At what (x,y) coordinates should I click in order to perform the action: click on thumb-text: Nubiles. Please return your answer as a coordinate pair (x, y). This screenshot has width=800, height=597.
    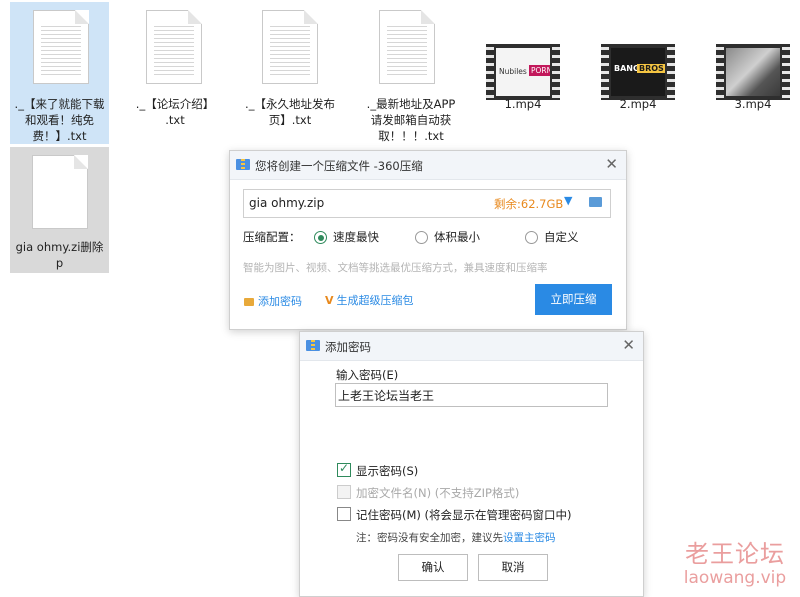
    Looking at the image, I should click on (513, 71).